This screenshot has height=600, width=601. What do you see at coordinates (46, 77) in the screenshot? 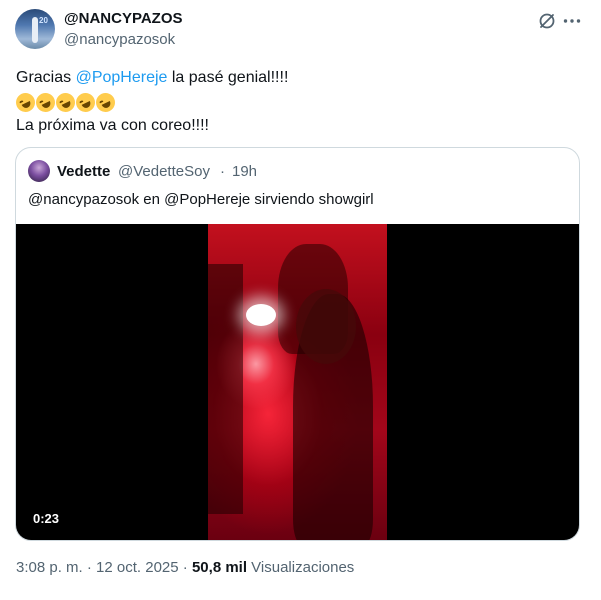
I see `text-before: Gracias` at bounding box center [46, 77].